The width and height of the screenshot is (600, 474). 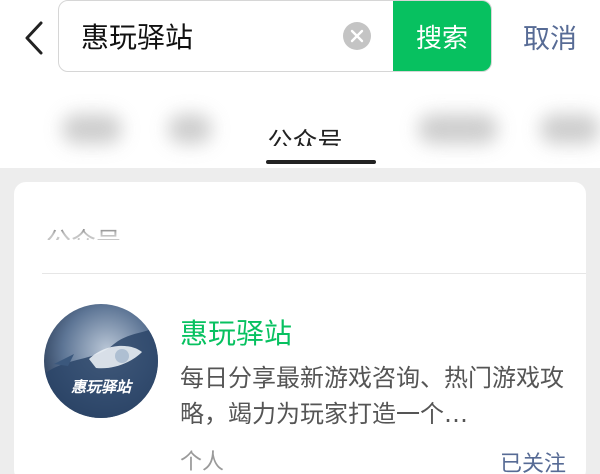 I want to click on account-avatar: 惠玩驿站, so click(x=101, y=361).